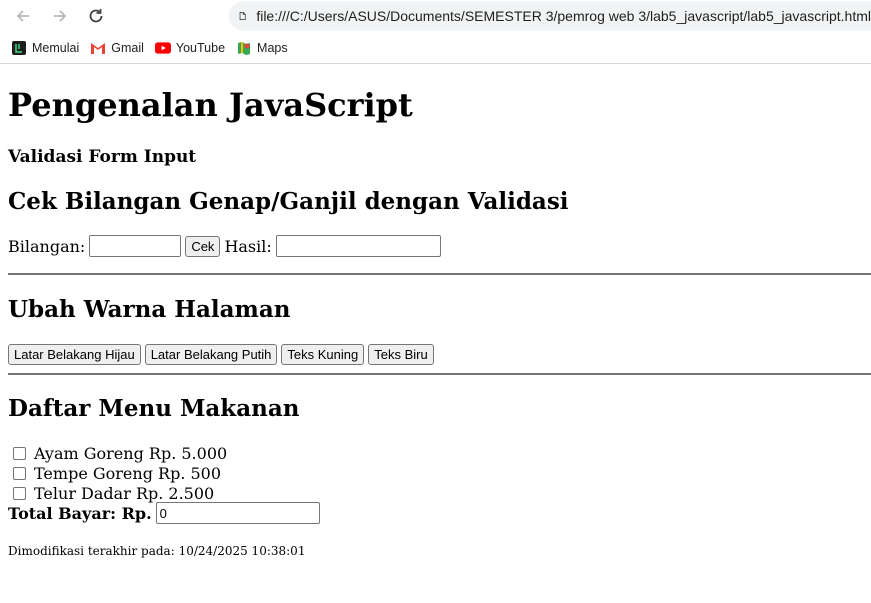 The width and height of the screenshot is (871, 603). Describe the element at coordinates (114, 473) in the screenshot. I see `menu-item: Tempe Goreng Rp. 500` at that location.